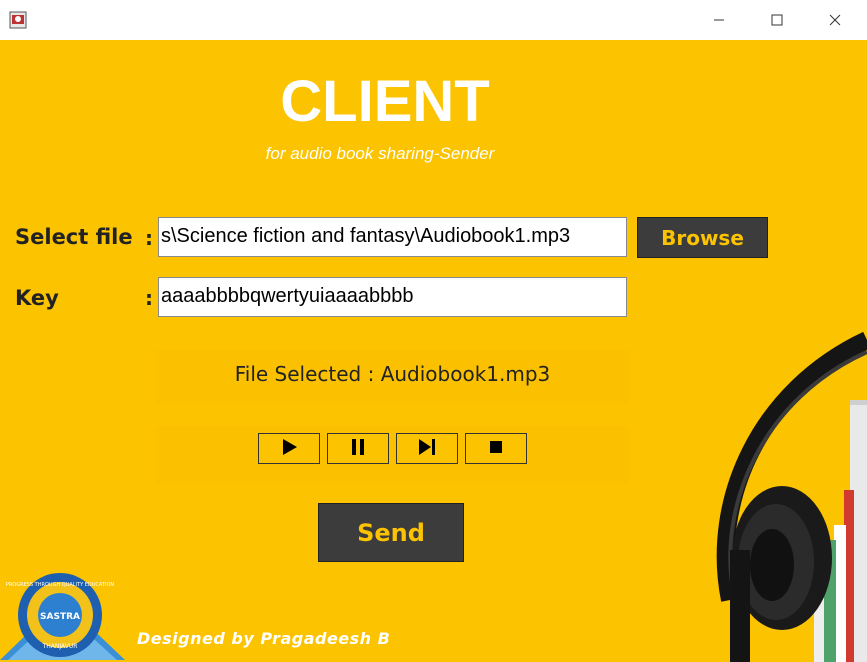 The image size is (867, 662). I want to click on close-button, so click(835, 20).